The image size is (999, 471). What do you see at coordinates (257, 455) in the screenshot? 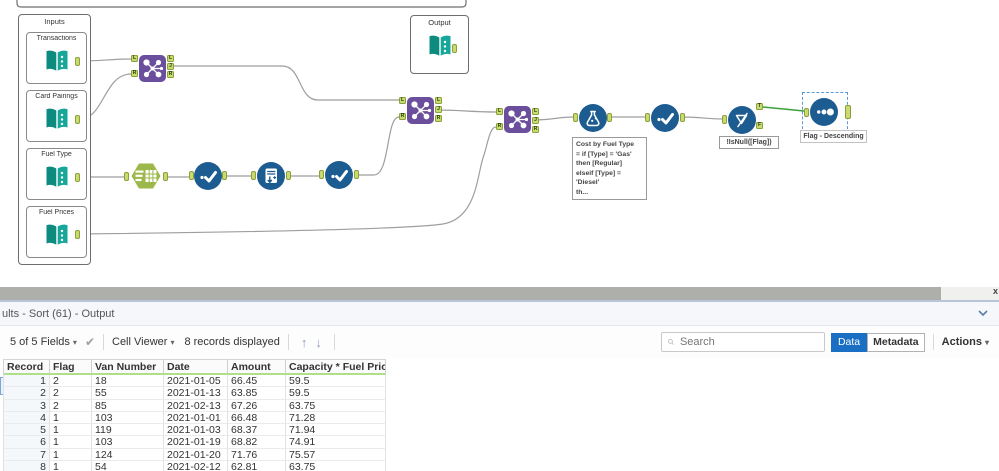
I see `table-cell: 71.76` at bounding box center [257, 455].